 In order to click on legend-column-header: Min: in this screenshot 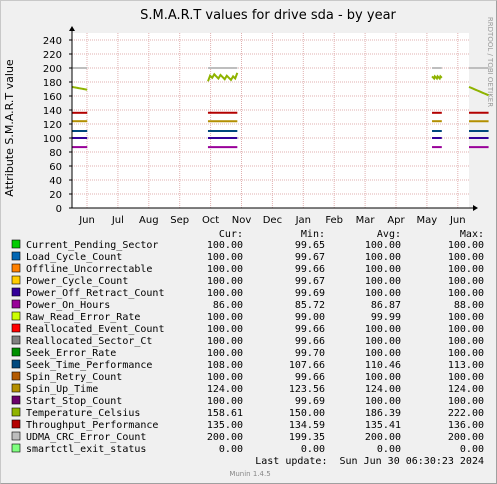, I will do `click(313, 234)`.